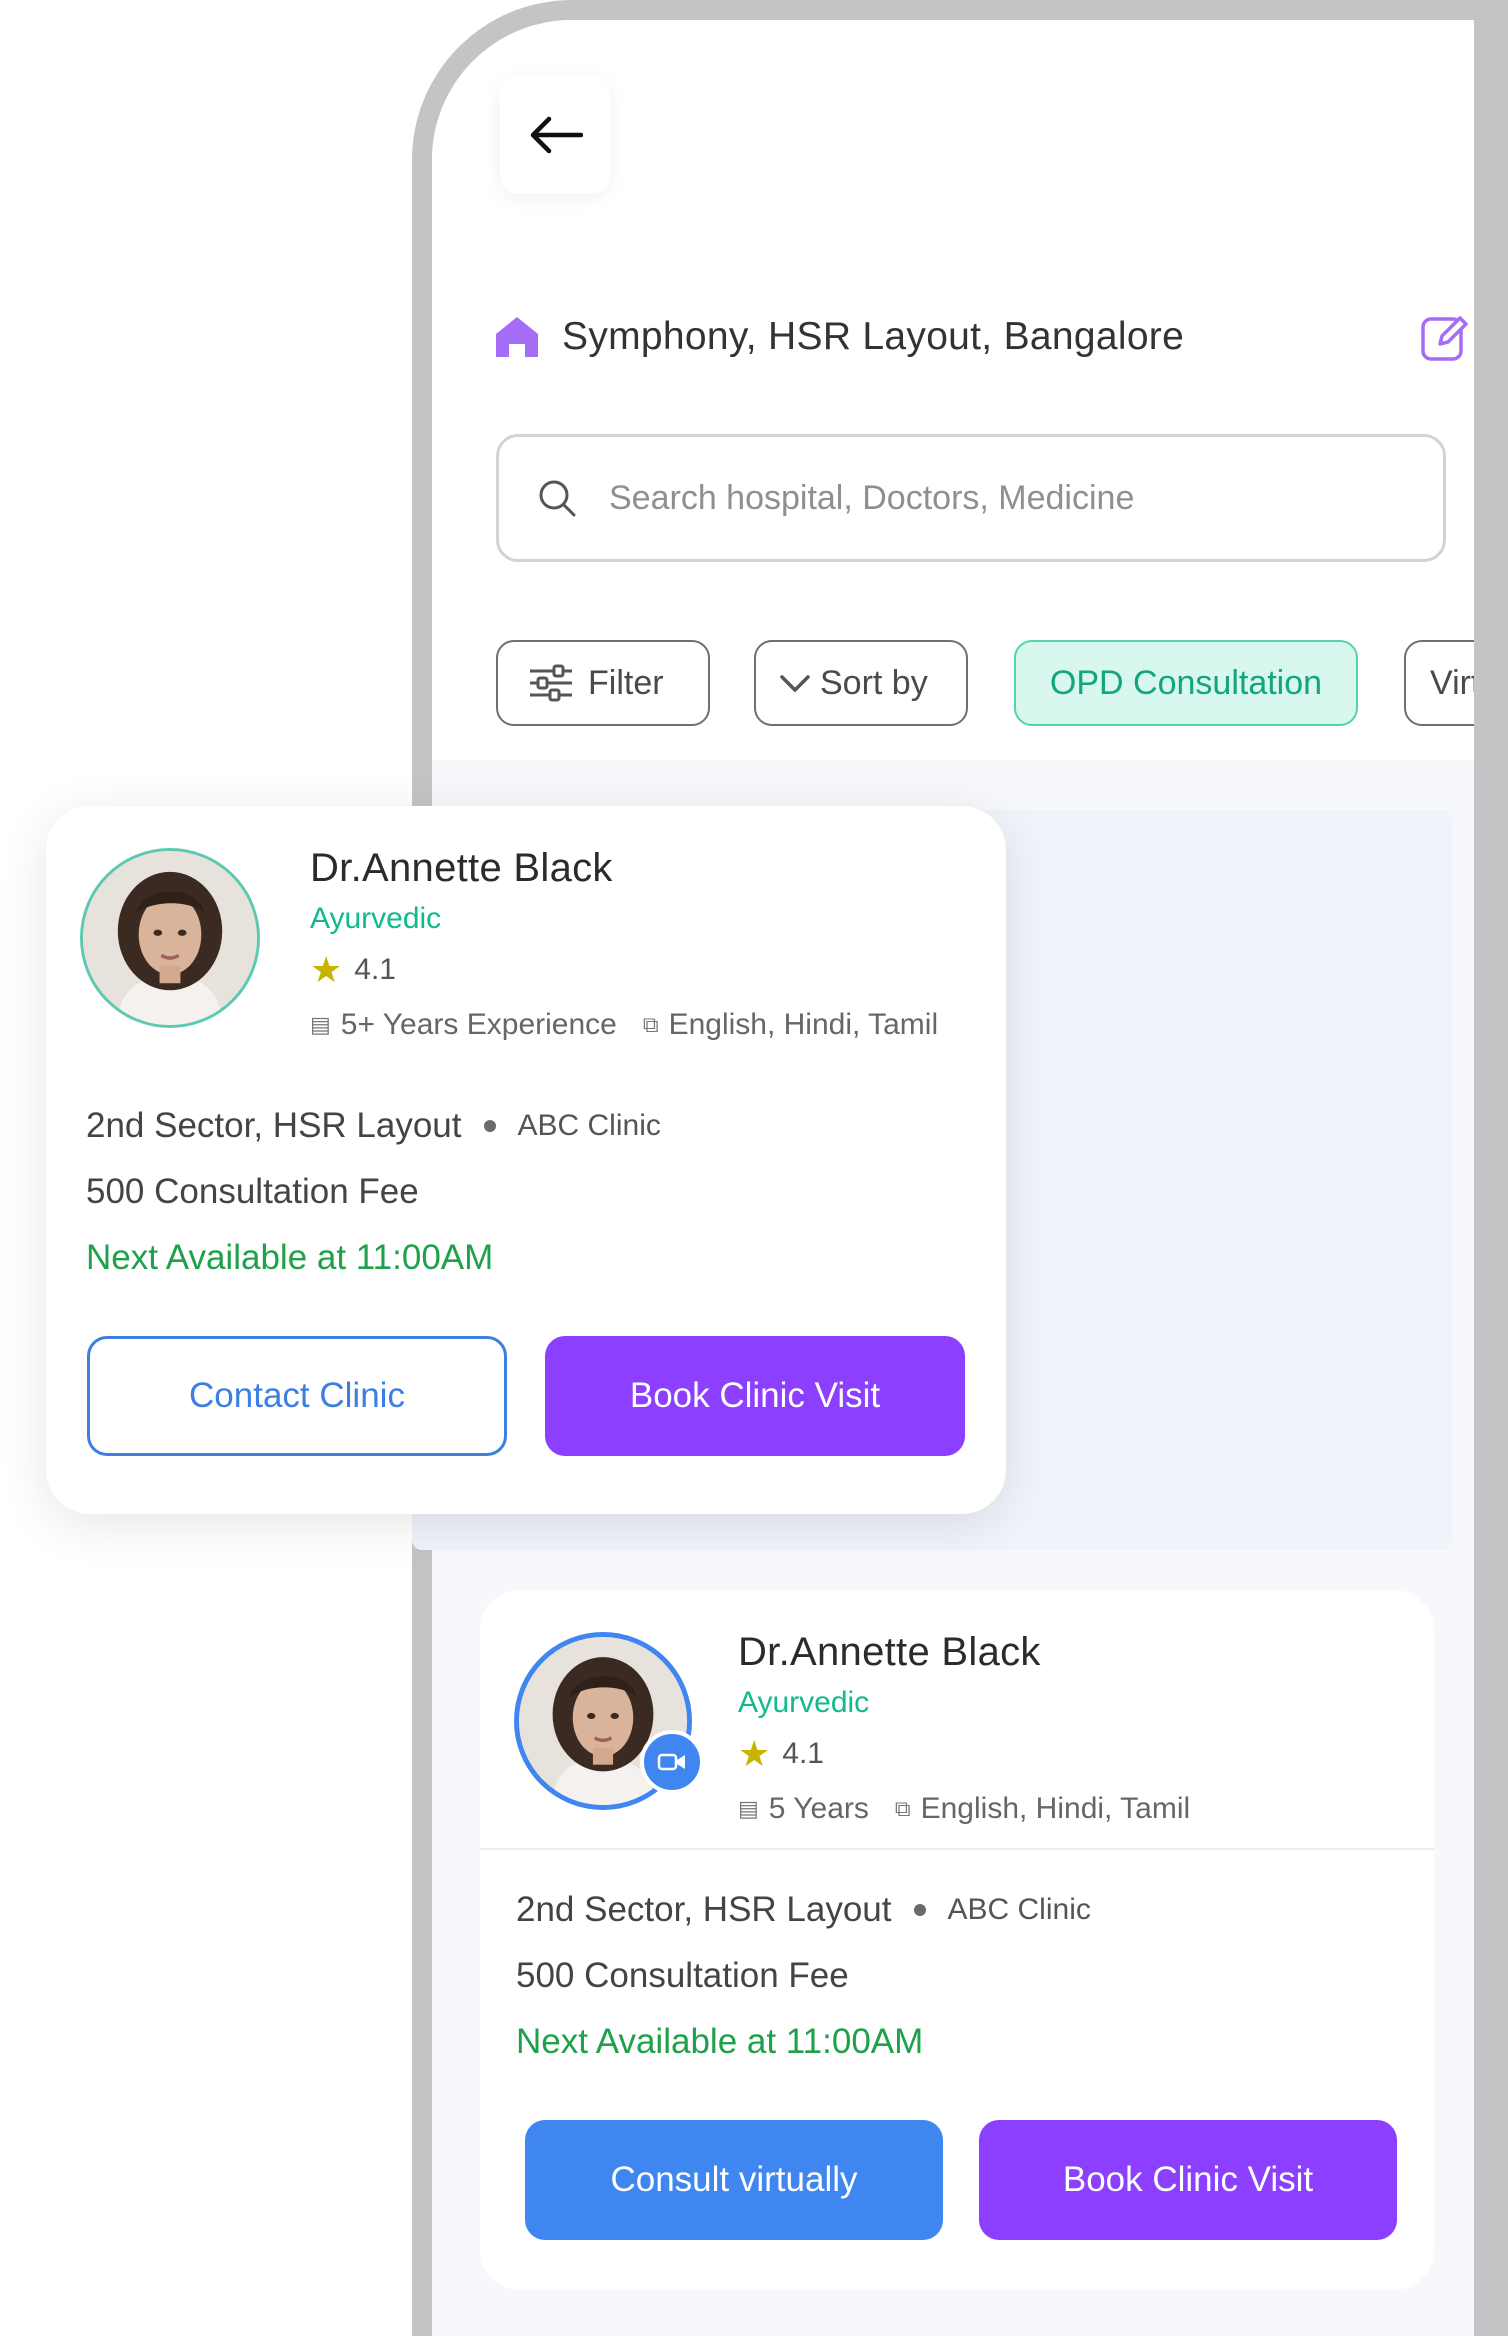 The height and width of the screenshot is (2336, 1508). Describe the element at coordinates (672, 1762) in the screenshot. I see `video-call-icon` at that location.